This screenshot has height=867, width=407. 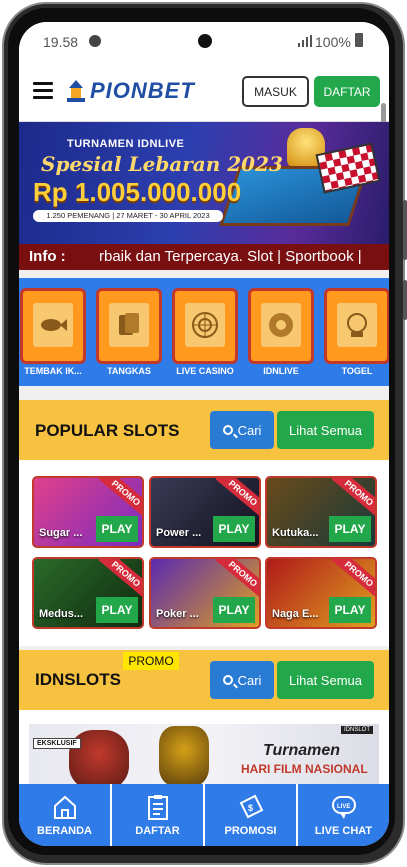 I want to click on nav-promotions: $ PROMOSI, so click(x=251, y=815).